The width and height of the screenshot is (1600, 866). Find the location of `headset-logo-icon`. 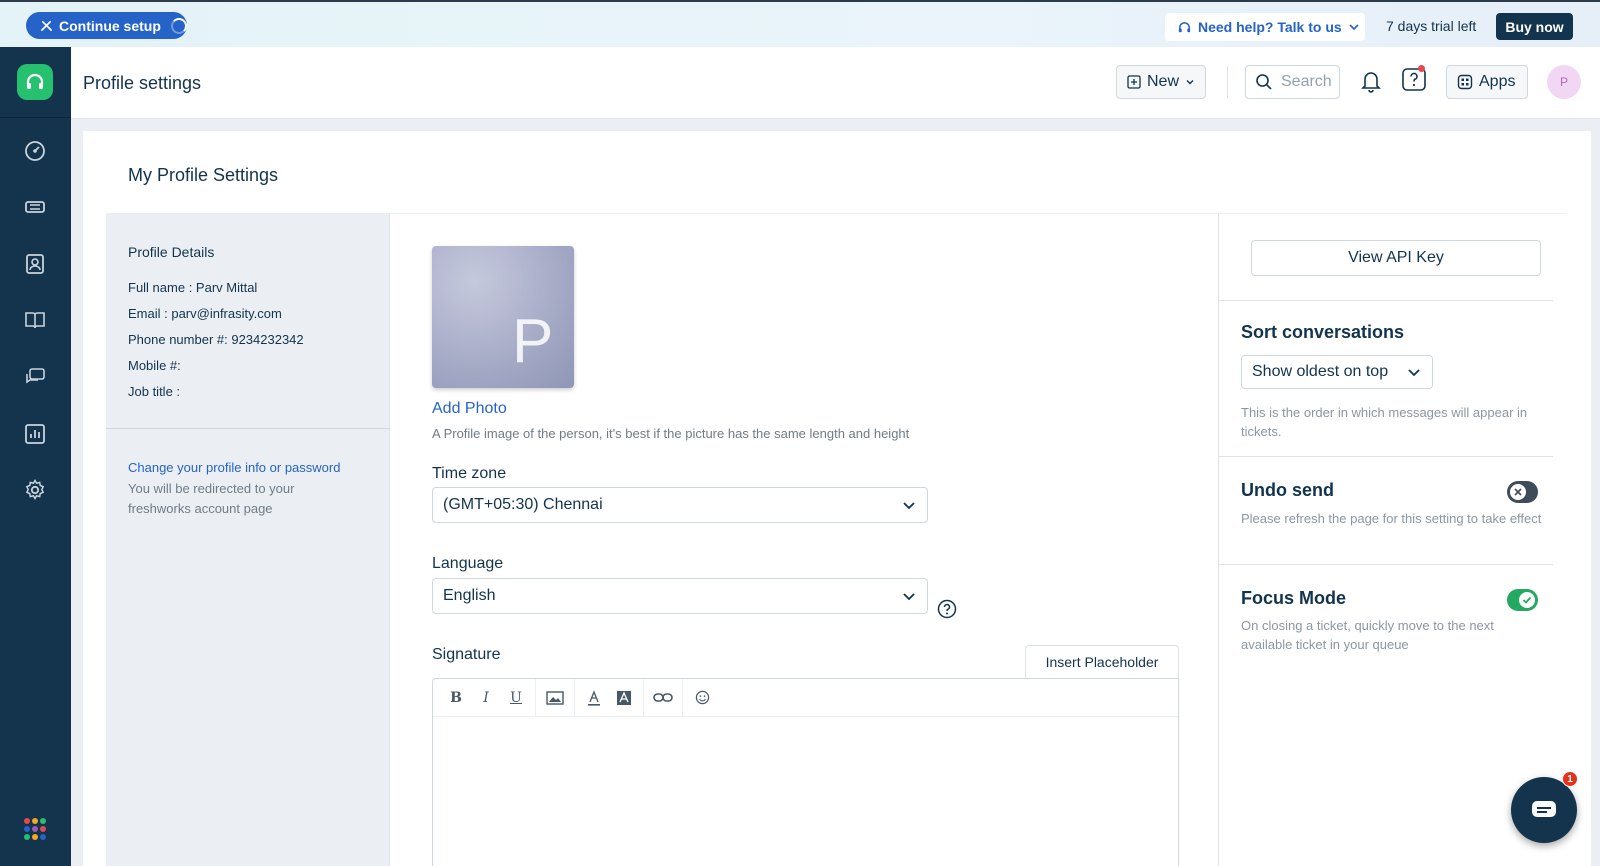

headset-logo-icon is located at coordinates (35, 81).